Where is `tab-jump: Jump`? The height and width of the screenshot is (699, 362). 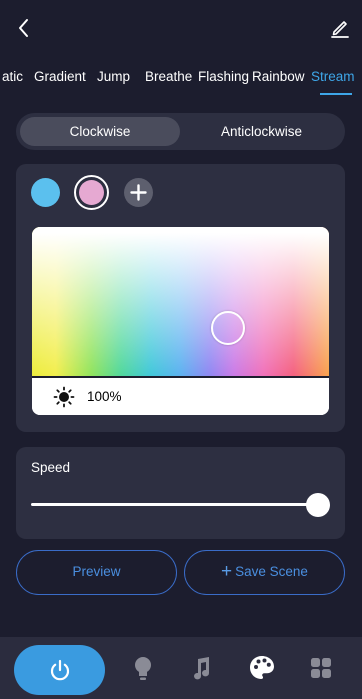
tab-jump: Jump is located at coordinates (113, 76).